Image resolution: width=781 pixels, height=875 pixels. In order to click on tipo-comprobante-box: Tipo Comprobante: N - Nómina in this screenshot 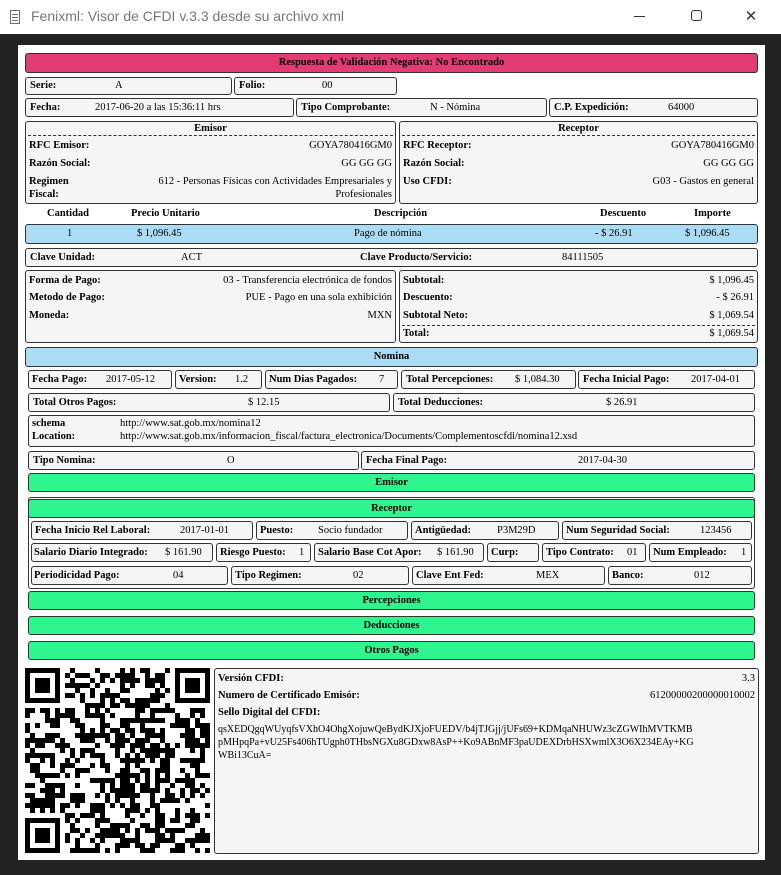, I will do `click(421, 107)`.